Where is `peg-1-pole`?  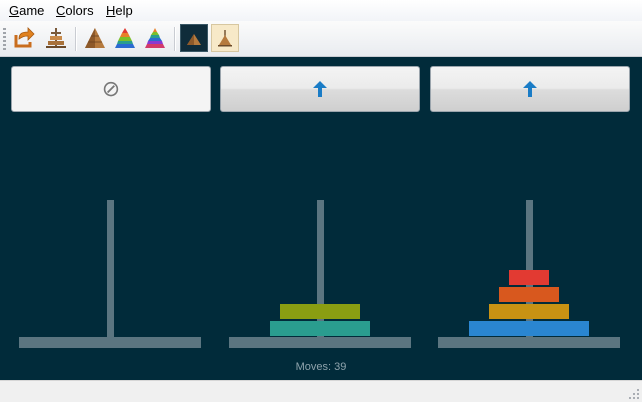
peg-1-pole is located at coordinates (110, 268).